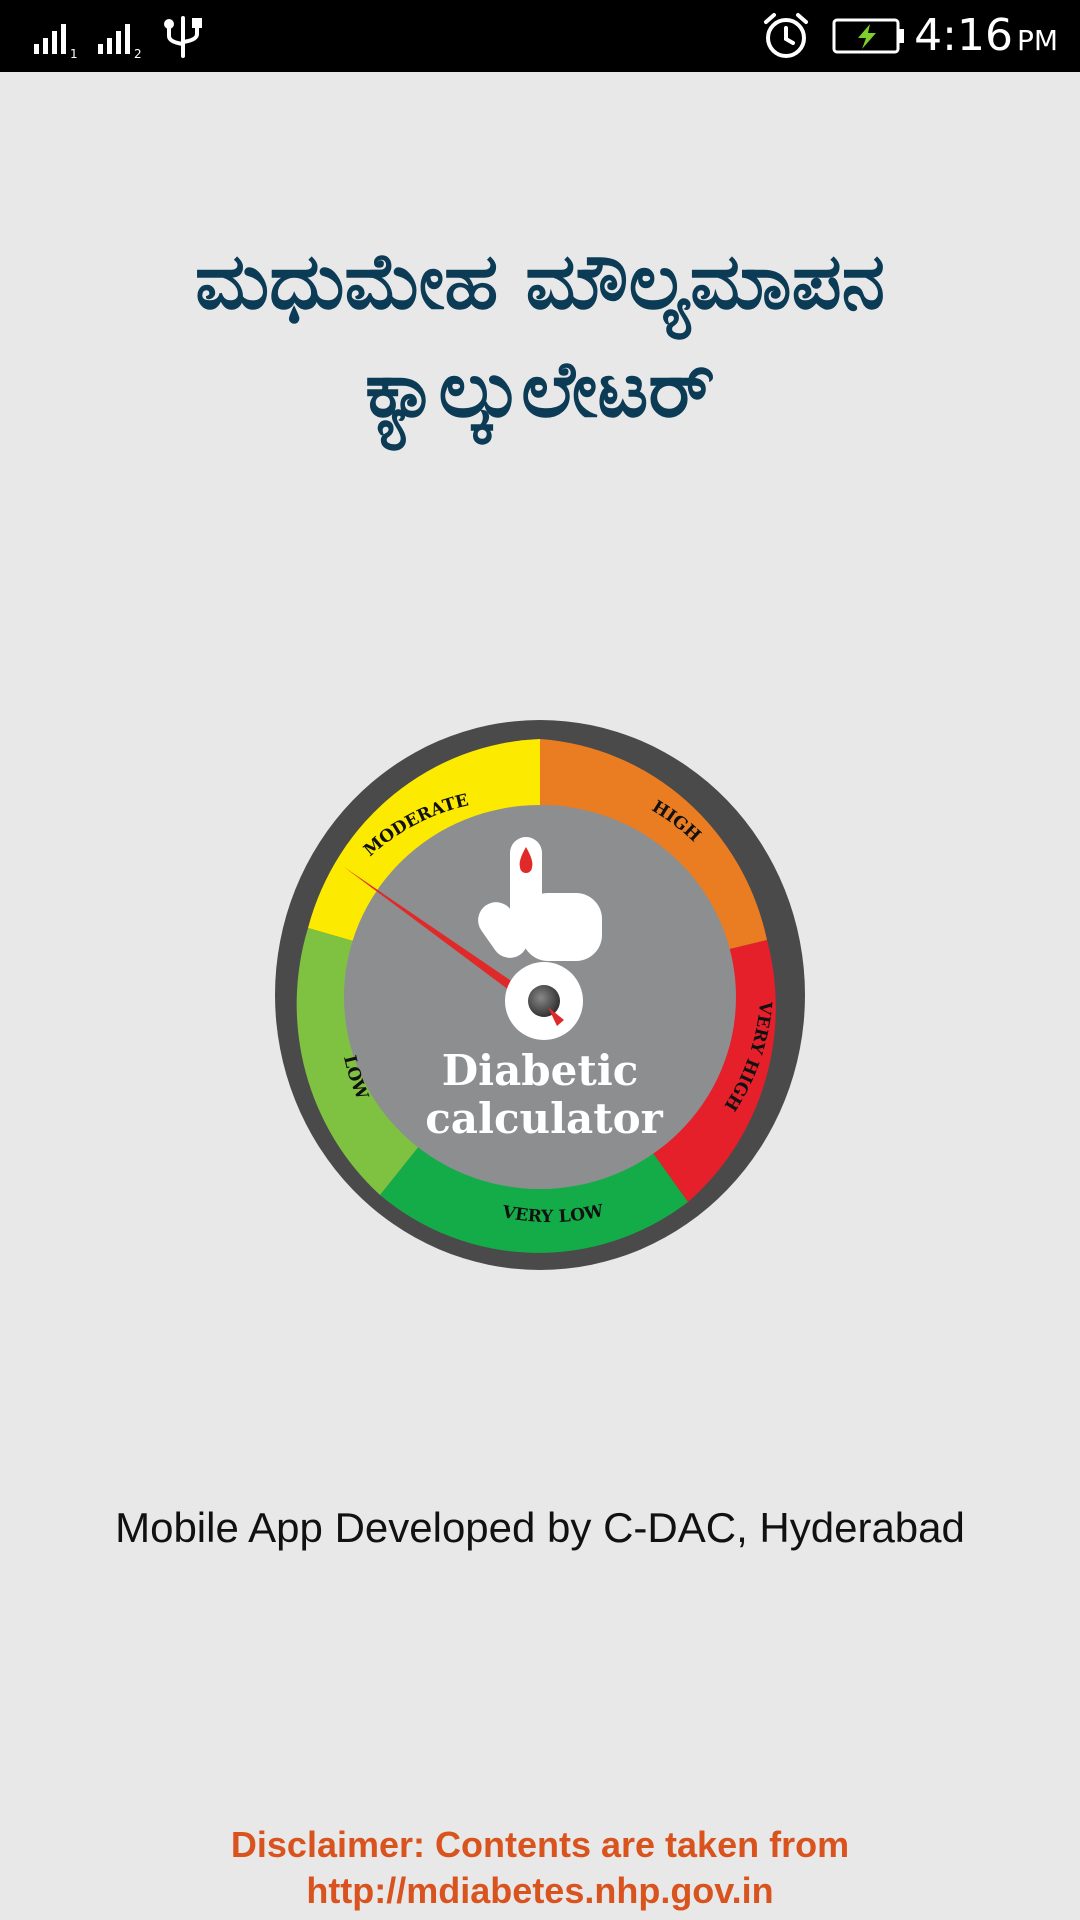 The height and width of the screenshot is (1920, 1080). I want to click on signal-sim1-icon: 1, so click(56, 42).